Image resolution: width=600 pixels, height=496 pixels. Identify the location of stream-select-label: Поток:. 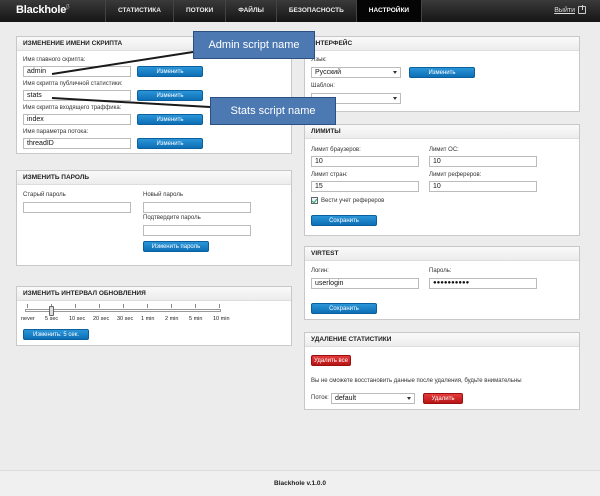
(320, 398).